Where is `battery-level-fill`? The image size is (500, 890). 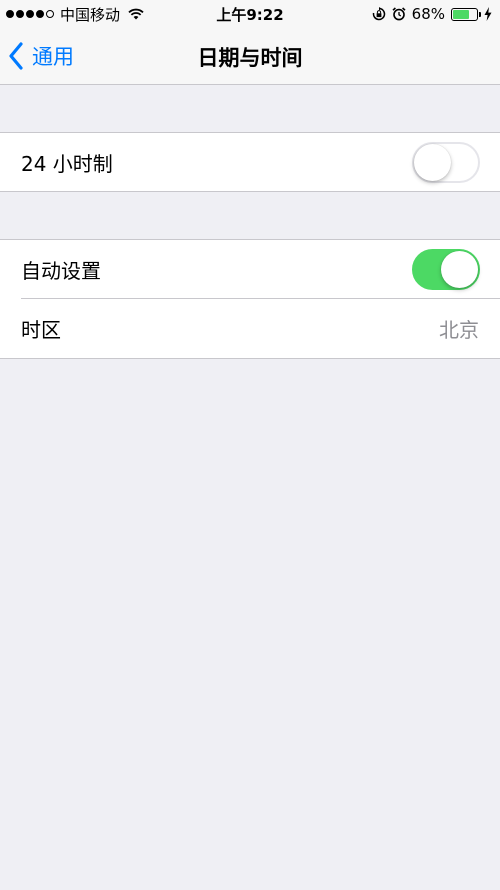 battery-level-fill is located at coordinates (461, 14).